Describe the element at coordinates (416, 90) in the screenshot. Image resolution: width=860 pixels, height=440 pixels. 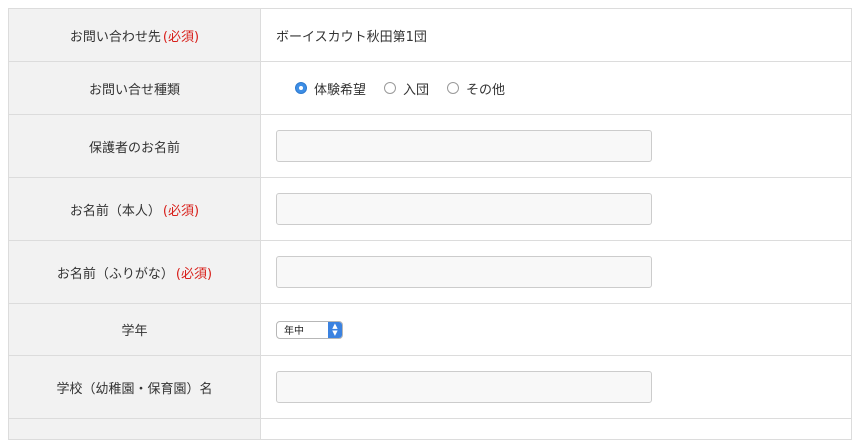
I see `radio-label-join: 入団` at that location.